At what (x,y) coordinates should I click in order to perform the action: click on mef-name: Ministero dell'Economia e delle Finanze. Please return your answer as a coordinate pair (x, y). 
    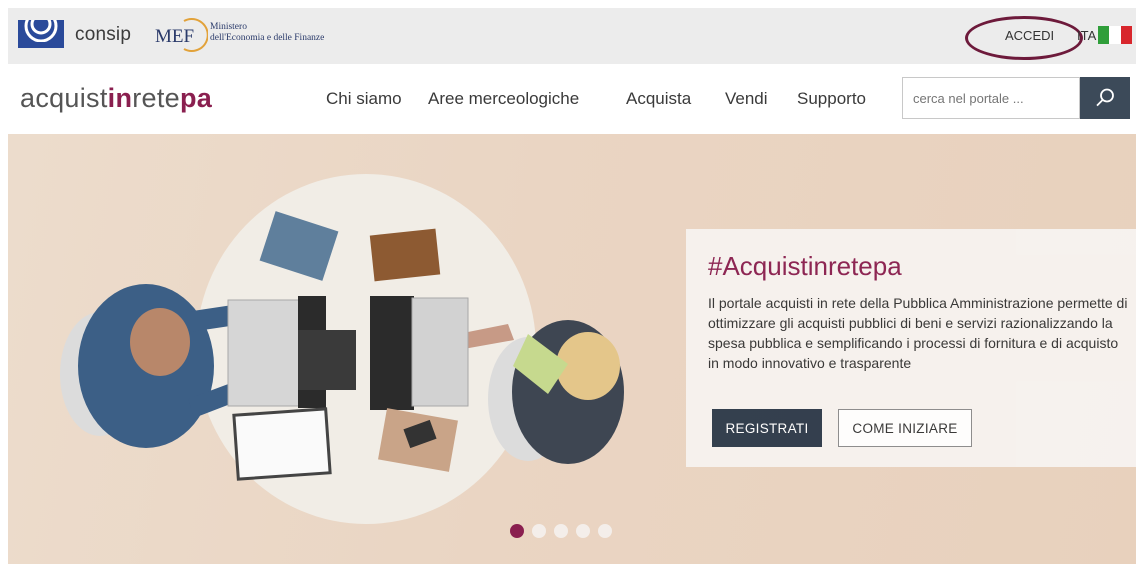
    Looking at the image, I should click on (267, 33).